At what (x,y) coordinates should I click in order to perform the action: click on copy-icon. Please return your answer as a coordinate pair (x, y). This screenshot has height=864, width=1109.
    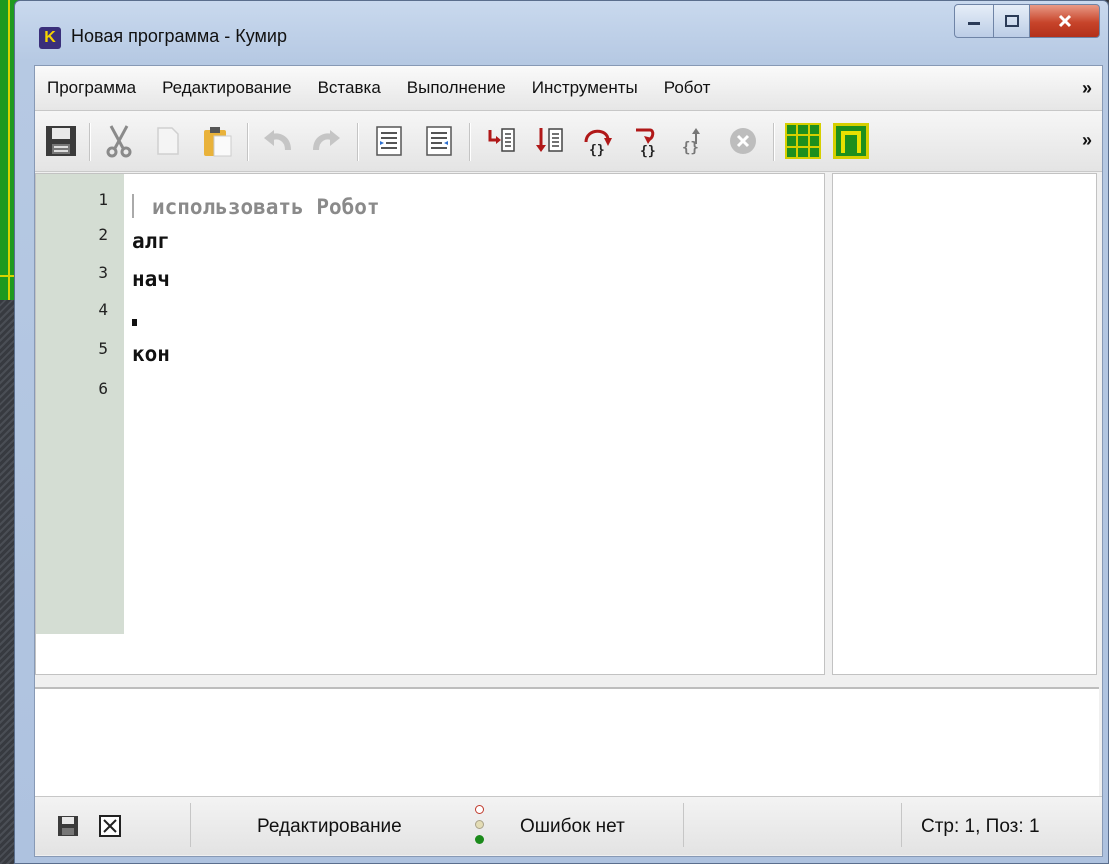
    Looking at the image, I should click on (168, 141).